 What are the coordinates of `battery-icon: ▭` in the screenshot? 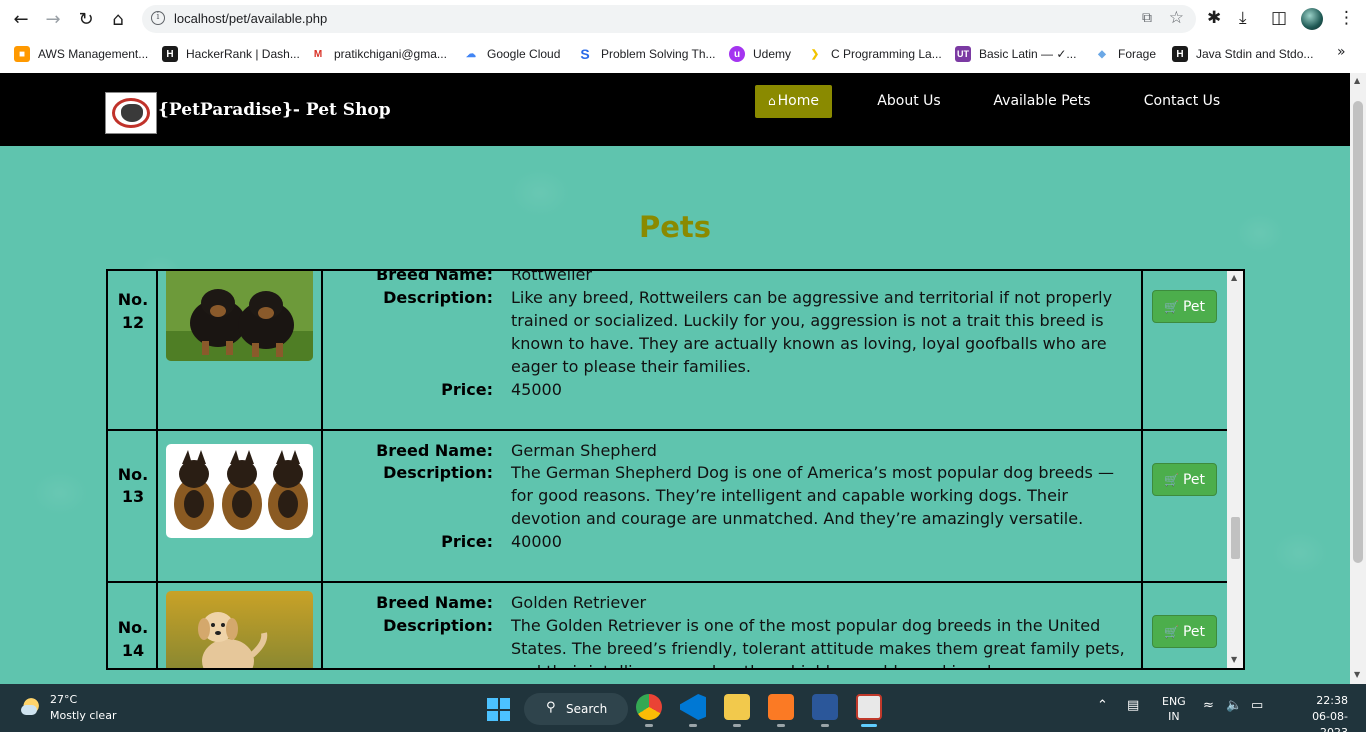 It's located at (1257, 705).